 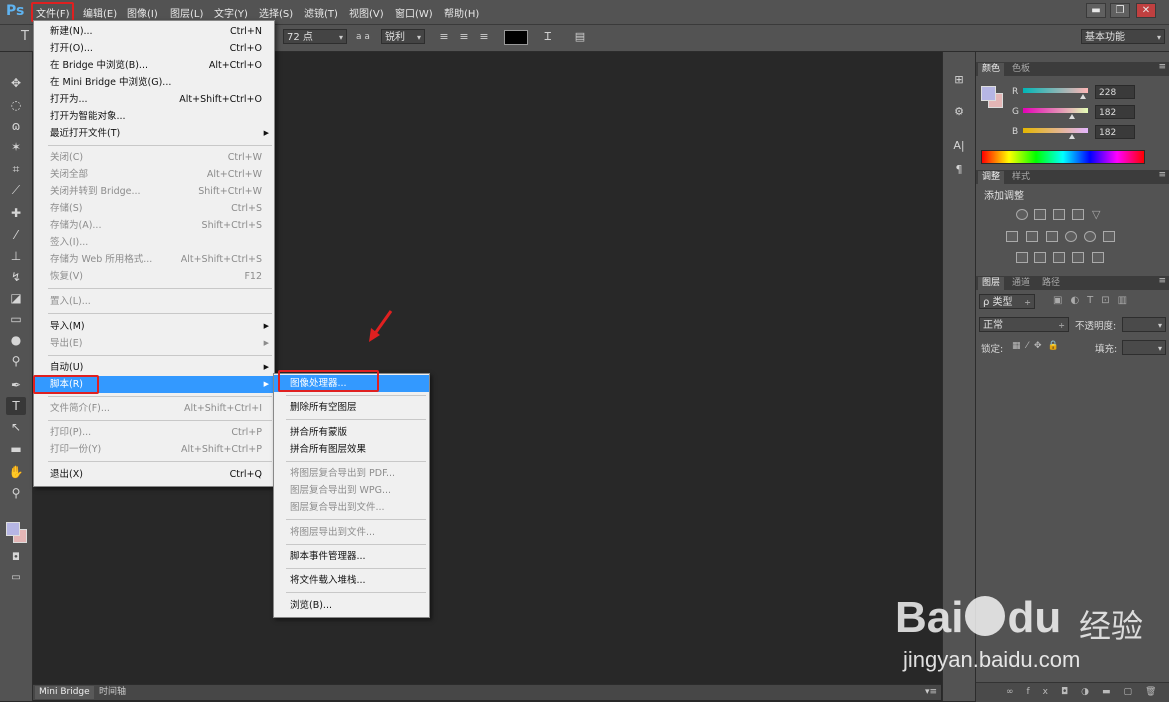 I want to click on channel-b-value: 182, so click(x=1115, y=132).